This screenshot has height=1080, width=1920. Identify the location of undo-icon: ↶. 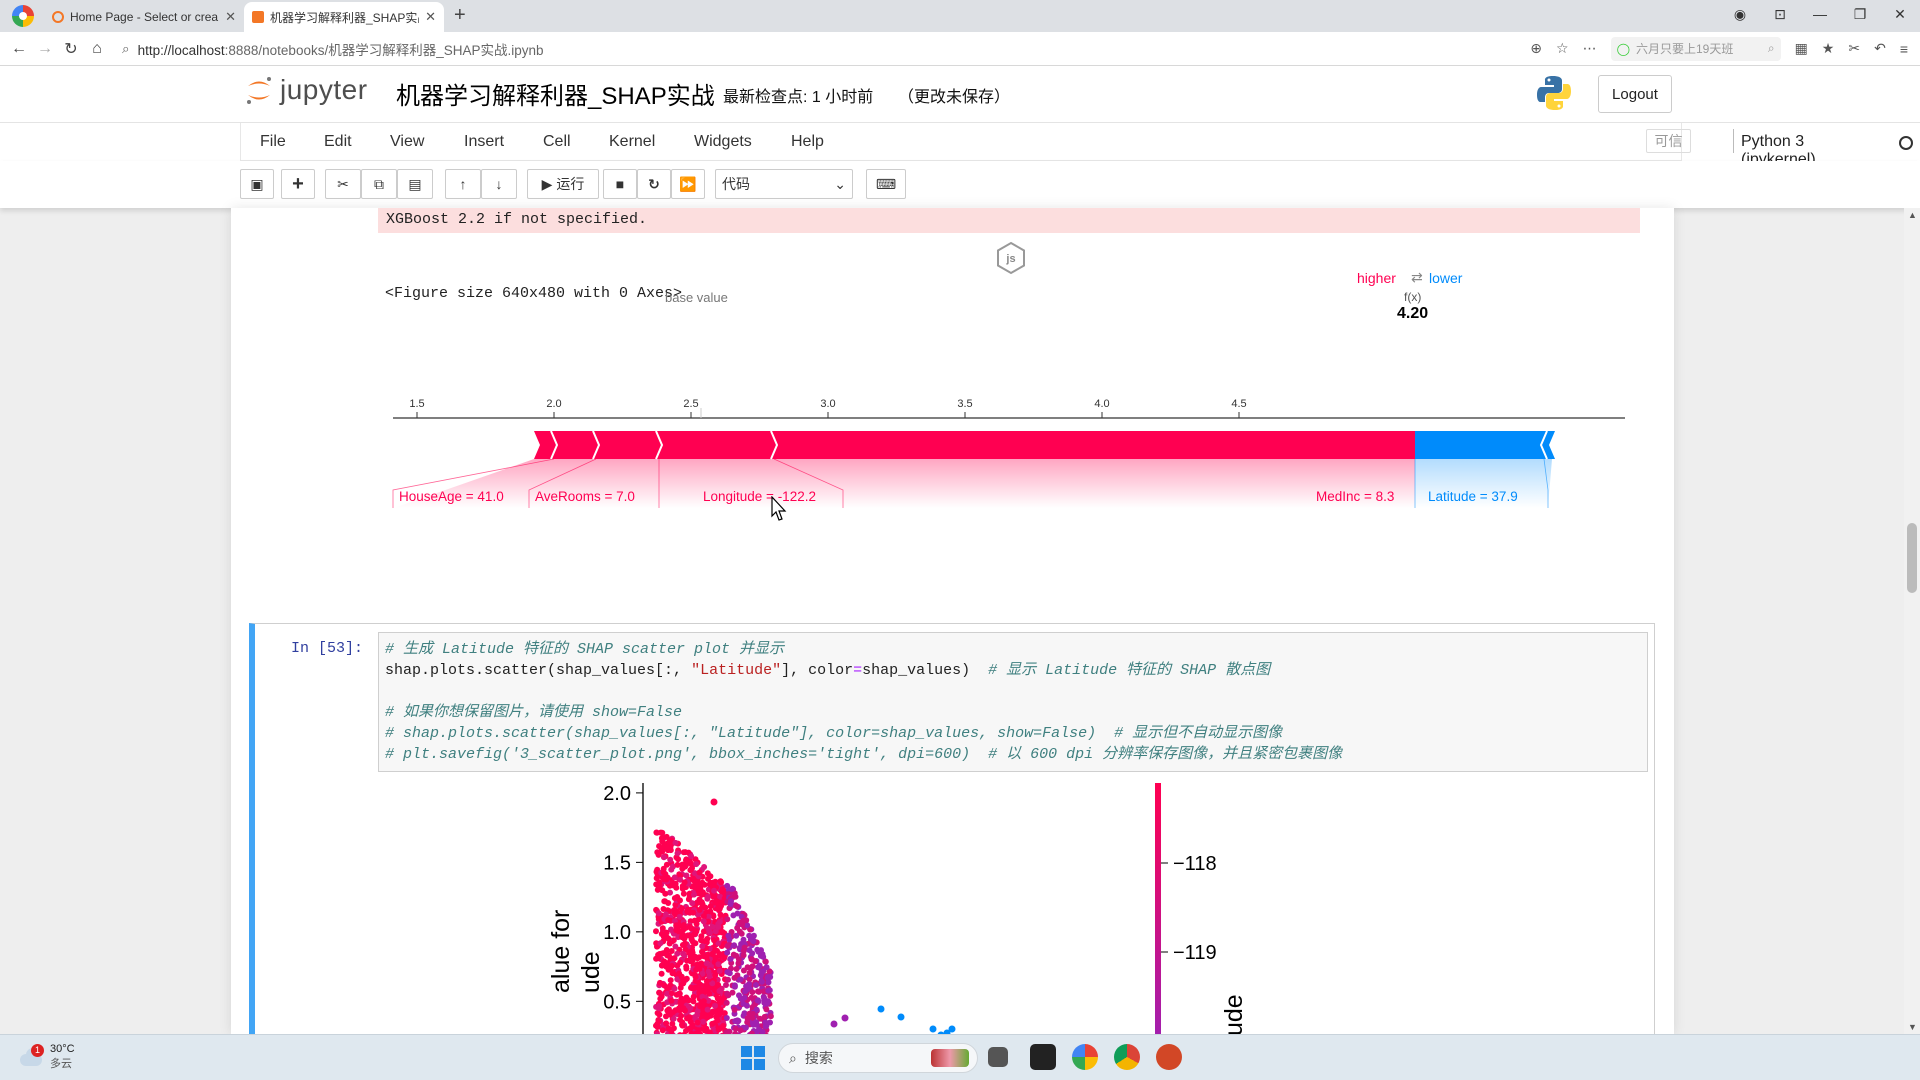
(1880, 48).